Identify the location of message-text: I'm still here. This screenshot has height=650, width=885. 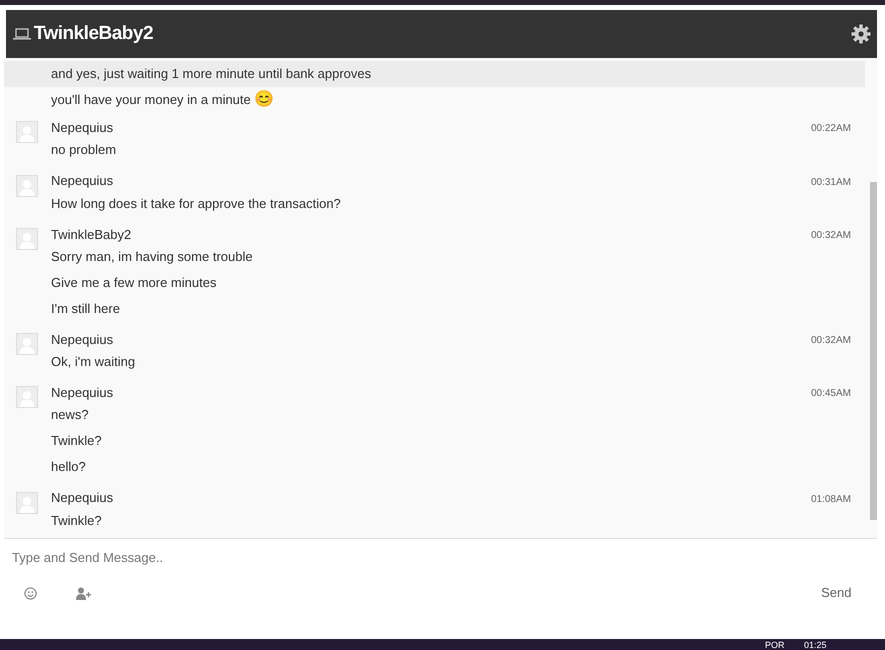
(85, 309).